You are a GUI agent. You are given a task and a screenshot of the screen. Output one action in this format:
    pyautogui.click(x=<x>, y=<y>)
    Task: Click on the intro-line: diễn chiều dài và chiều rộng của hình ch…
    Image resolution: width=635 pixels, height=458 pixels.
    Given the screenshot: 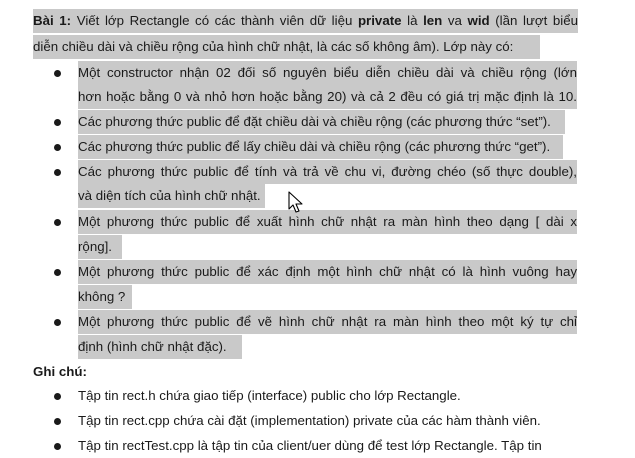 What is the action you would take?
    pyautogui.click(x=286, y=47)
    